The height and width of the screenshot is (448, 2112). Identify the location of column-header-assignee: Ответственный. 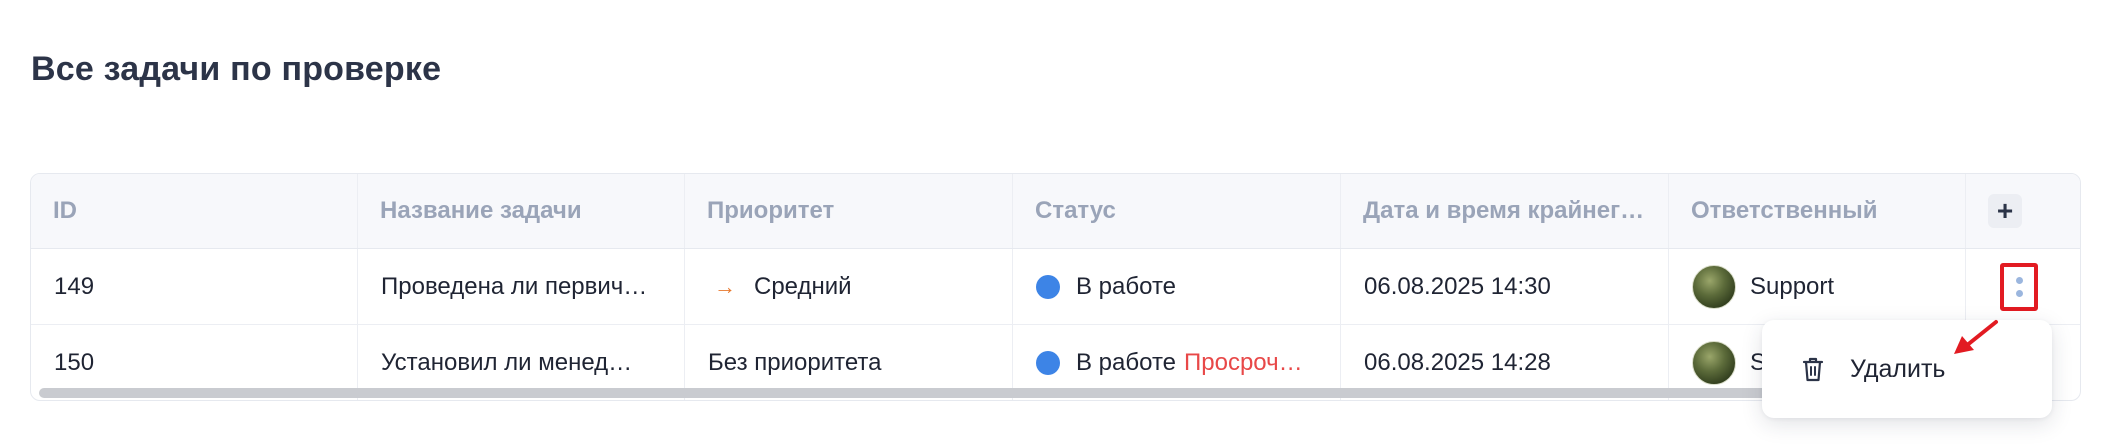
(1817, 211).